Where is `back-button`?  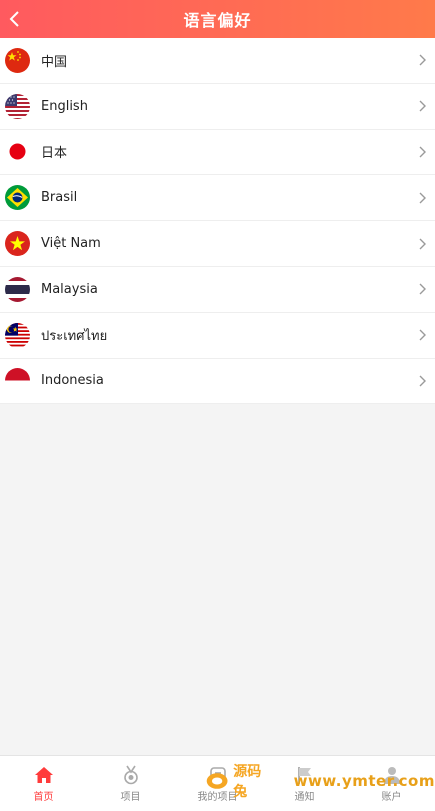
back-button is located at coordinates (15, 19).